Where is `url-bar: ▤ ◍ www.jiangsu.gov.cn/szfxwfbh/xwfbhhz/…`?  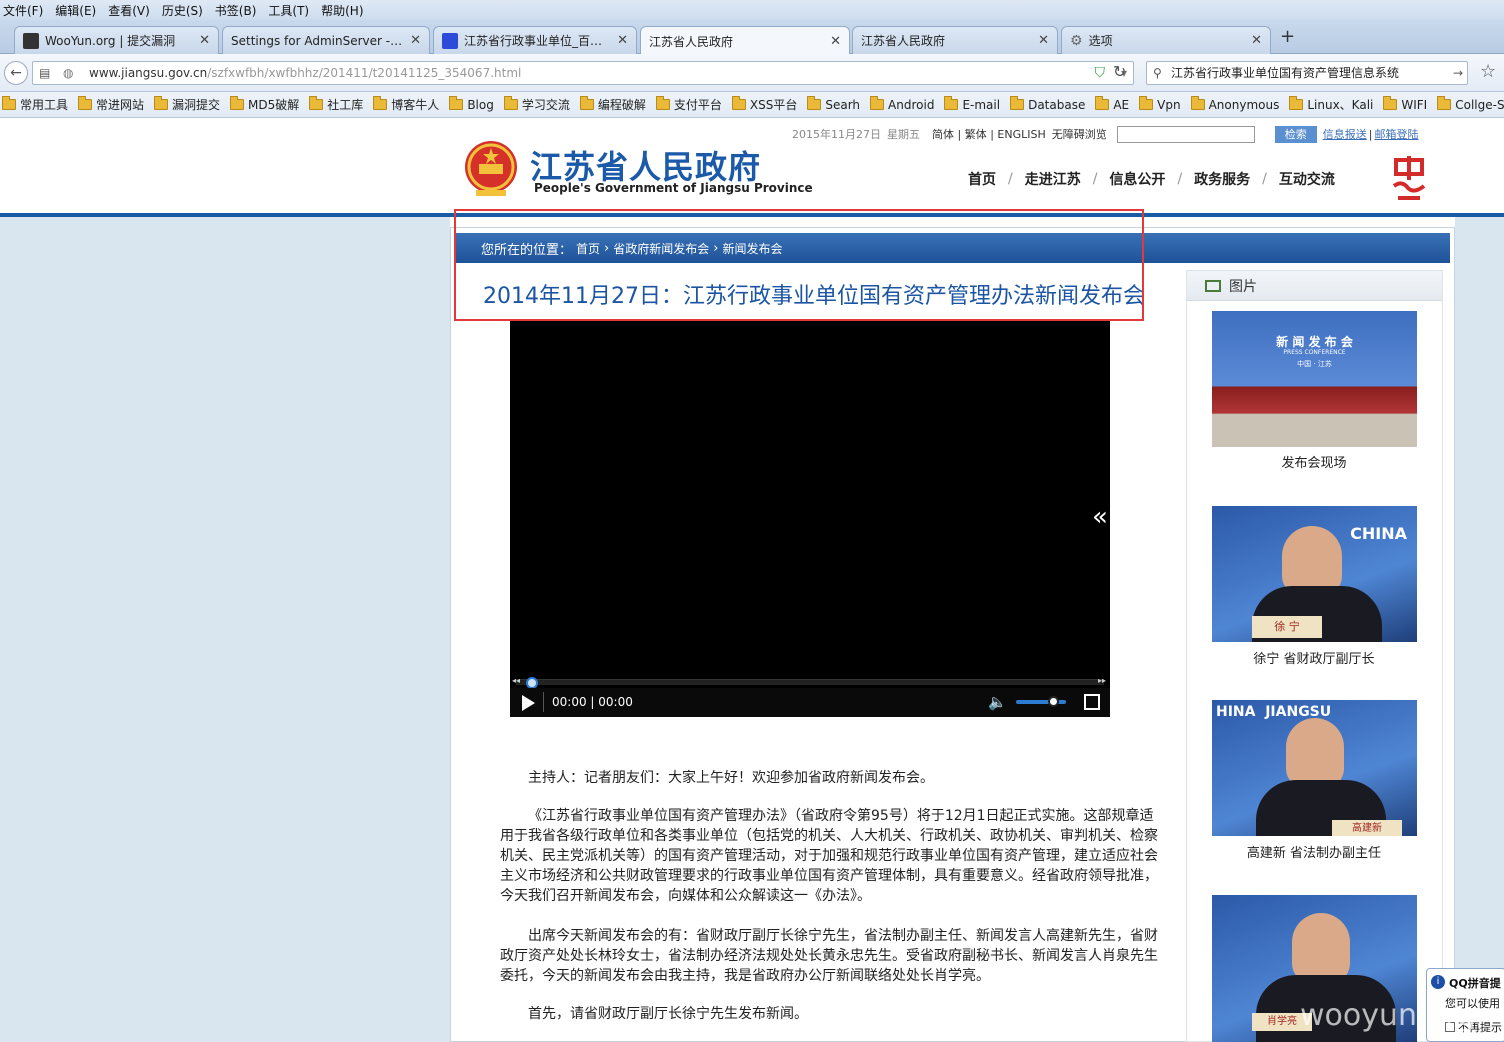 url-bar: ▤ ◍ www.jiangsu.gov.cn/szfxwfbh/xwfbhhz/… is located at coordinates (583, 73).